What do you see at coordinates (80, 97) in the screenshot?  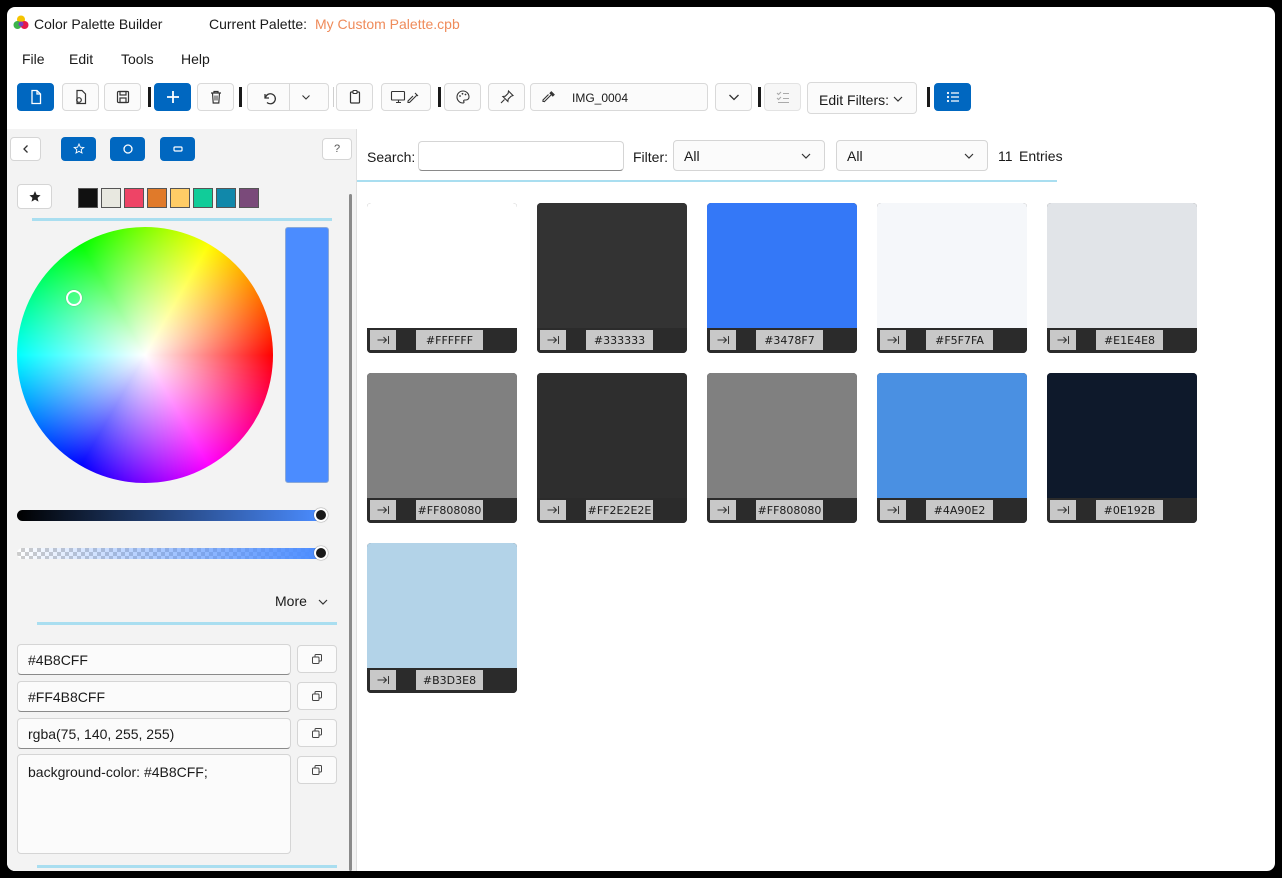 I see `open-file-button` at bounding box center [80, 97].